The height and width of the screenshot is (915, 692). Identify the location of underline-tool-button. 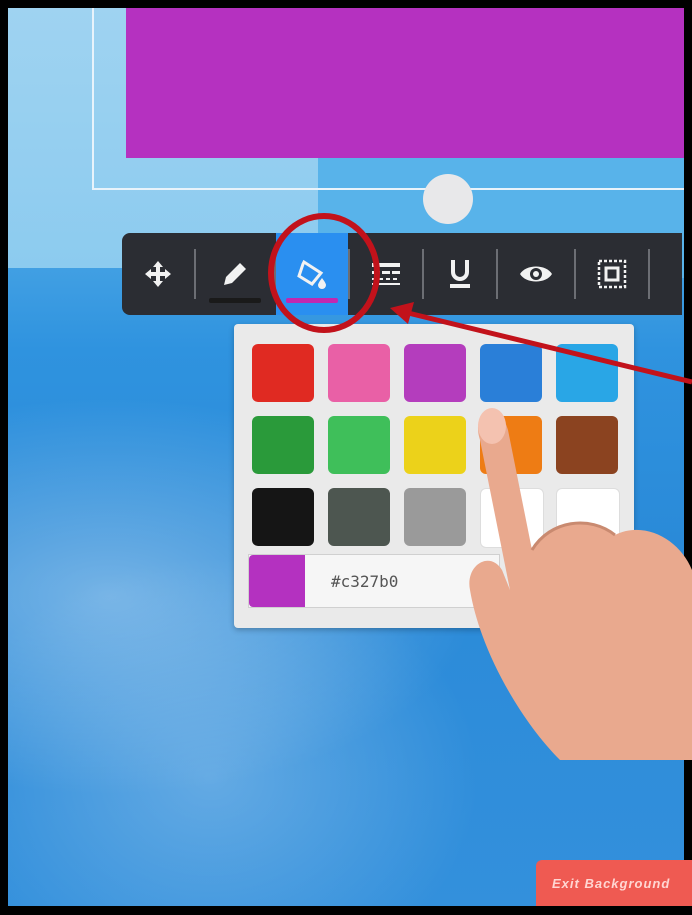
(460, 274).